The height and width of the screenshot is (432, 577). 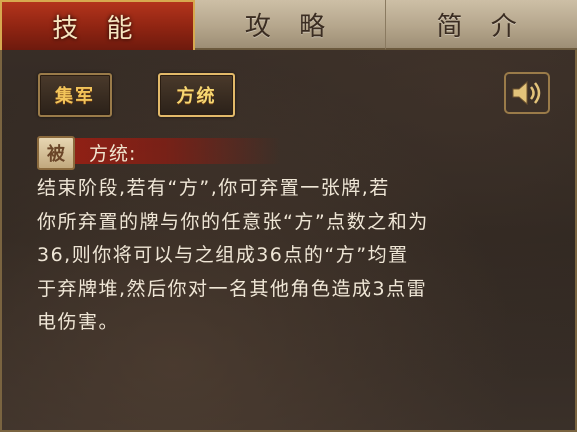 What do you see at coordinates (113, 154) in the screenshot?
I see `skill-title: 方统:` at bounding box center [113, 154].